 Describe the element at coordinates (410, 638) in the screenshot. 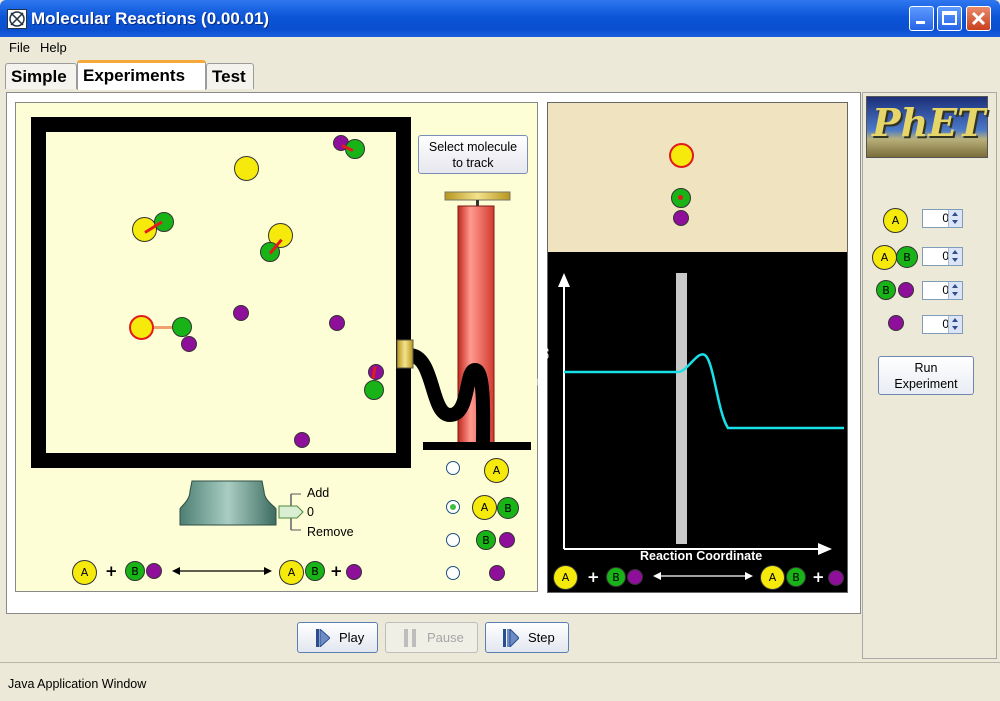

I see `pause-icon` at that location.